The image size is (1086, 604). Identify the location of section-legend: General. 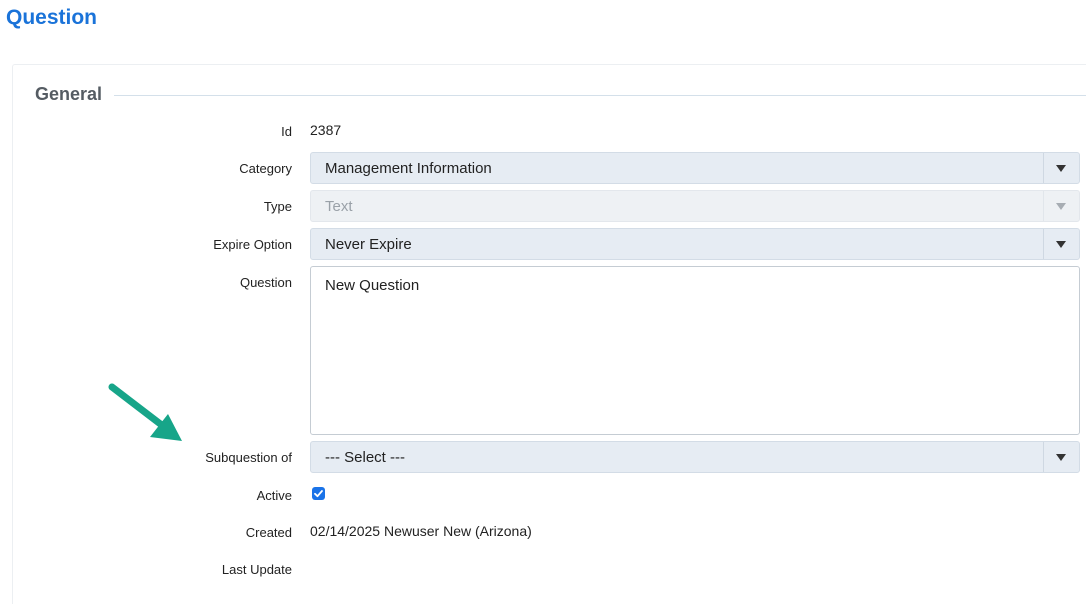
(69, 94).